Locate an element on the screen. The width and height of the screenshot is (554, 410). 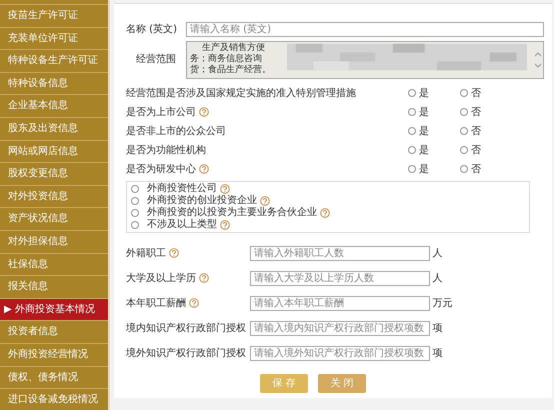
radio-option: 不涉及以上类型 is located at coordinates (174, 224).